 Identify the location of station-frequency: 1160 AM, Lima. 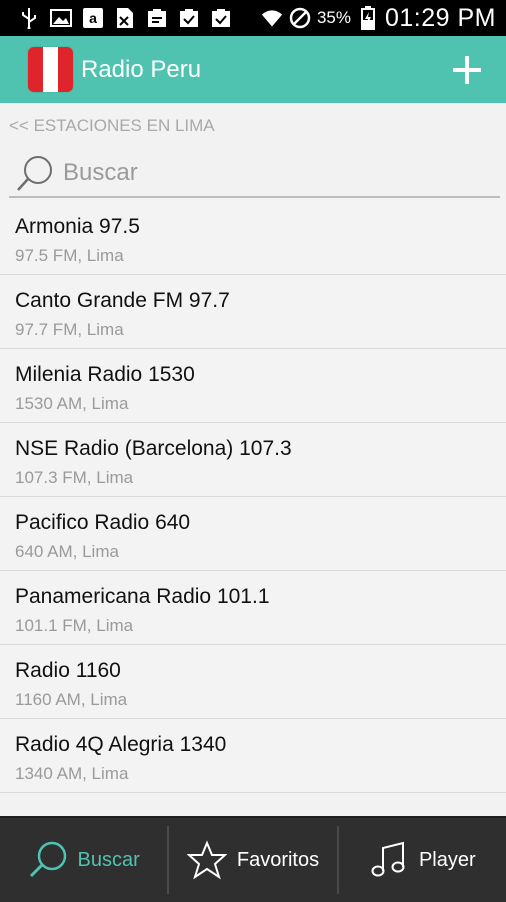
(71, 699).